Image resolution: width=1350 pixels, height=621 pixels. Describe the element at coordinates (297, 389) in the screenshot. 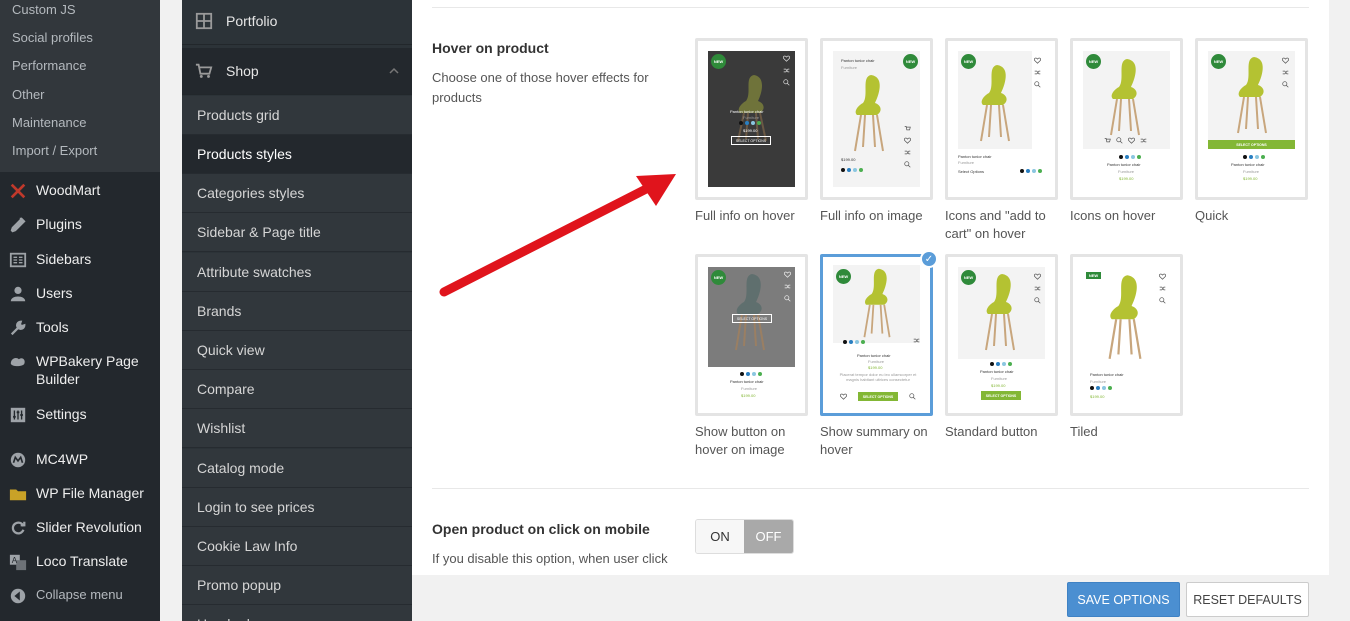

I see `nav-compare: Compare` at that location.